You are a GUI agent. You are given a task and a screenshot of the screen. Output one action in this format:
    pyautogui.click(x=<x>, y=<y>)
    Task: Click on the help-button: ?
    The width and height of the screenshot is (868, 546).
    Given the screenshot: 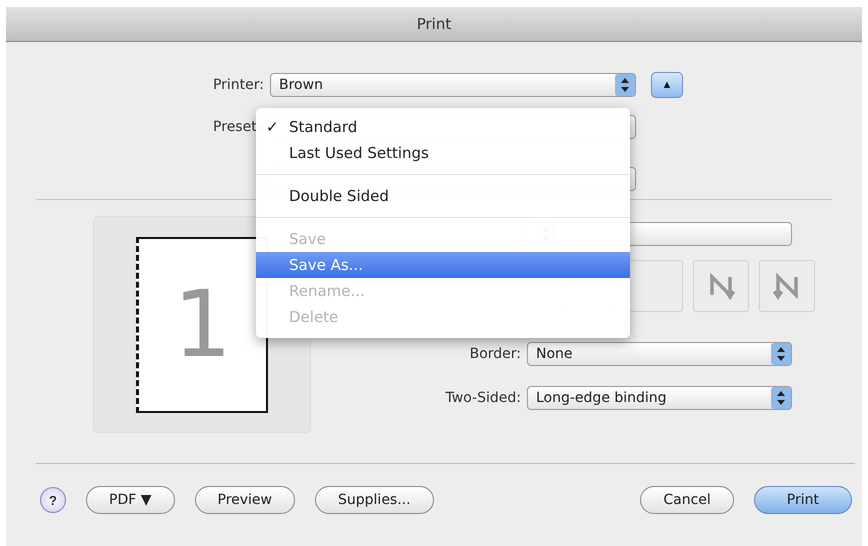 What is the action you would take?
    pyautogui.click(x=53, y=500)
    